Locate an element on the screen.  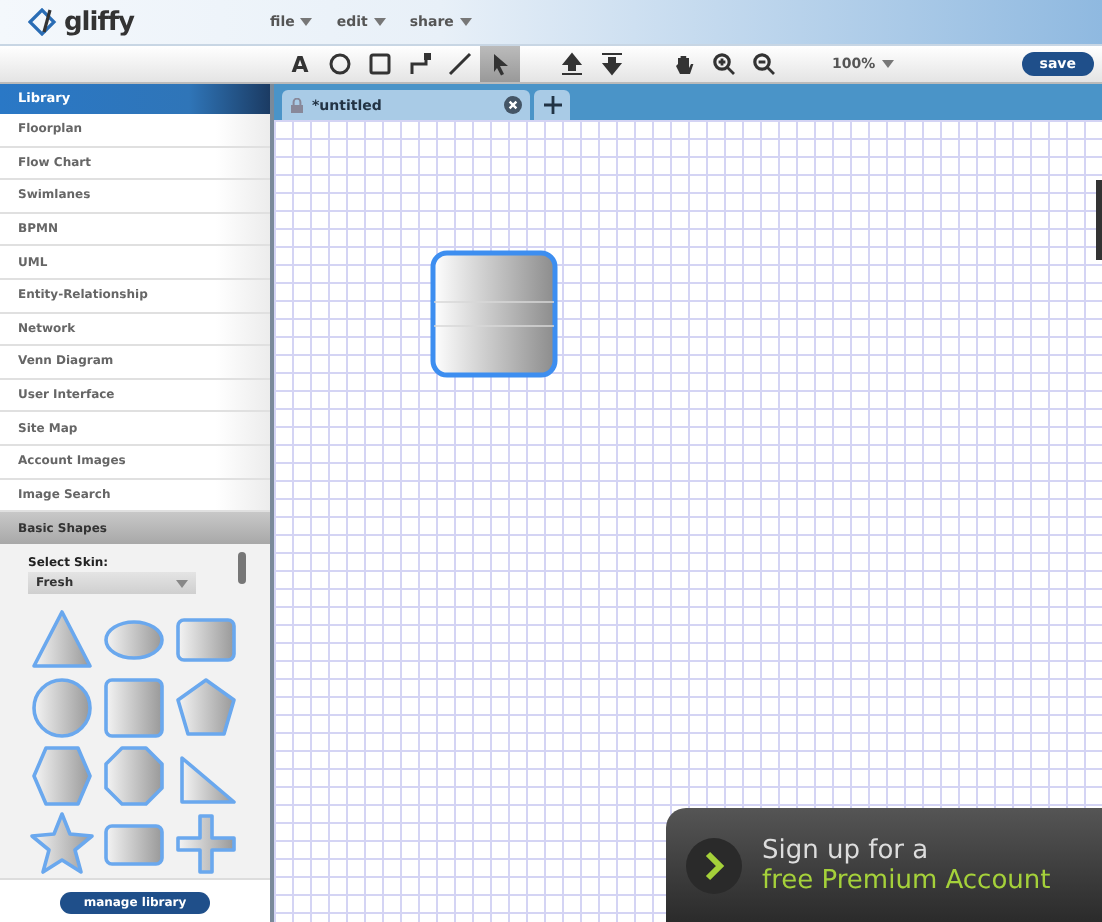
text-tool: A is located at coordinates (300, 64).